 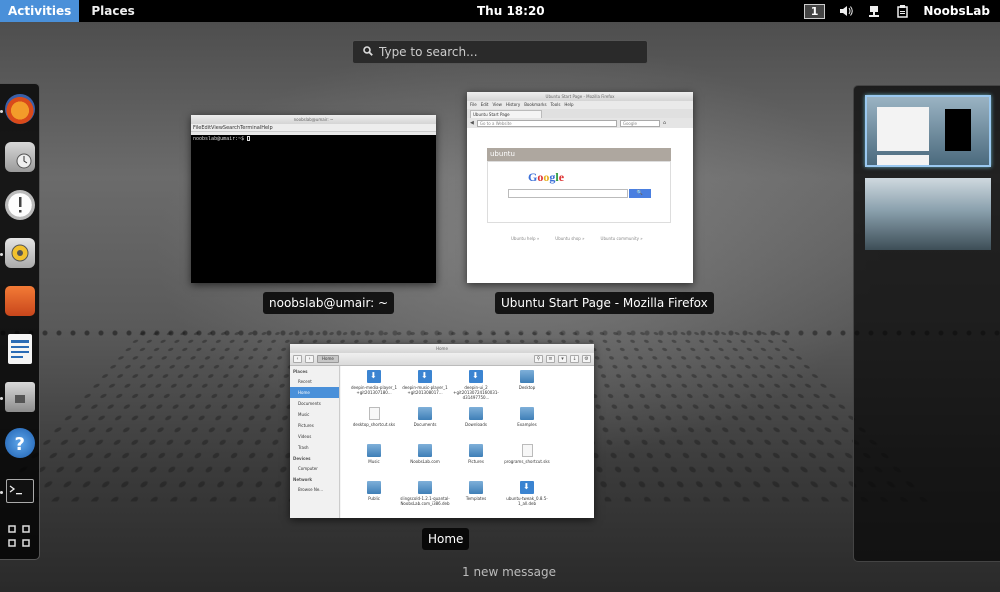 What do you see at coordinates (622, 238) in the screenshot?
I see `link-community: Ubuntu community »` at bounding box center [622, 238].